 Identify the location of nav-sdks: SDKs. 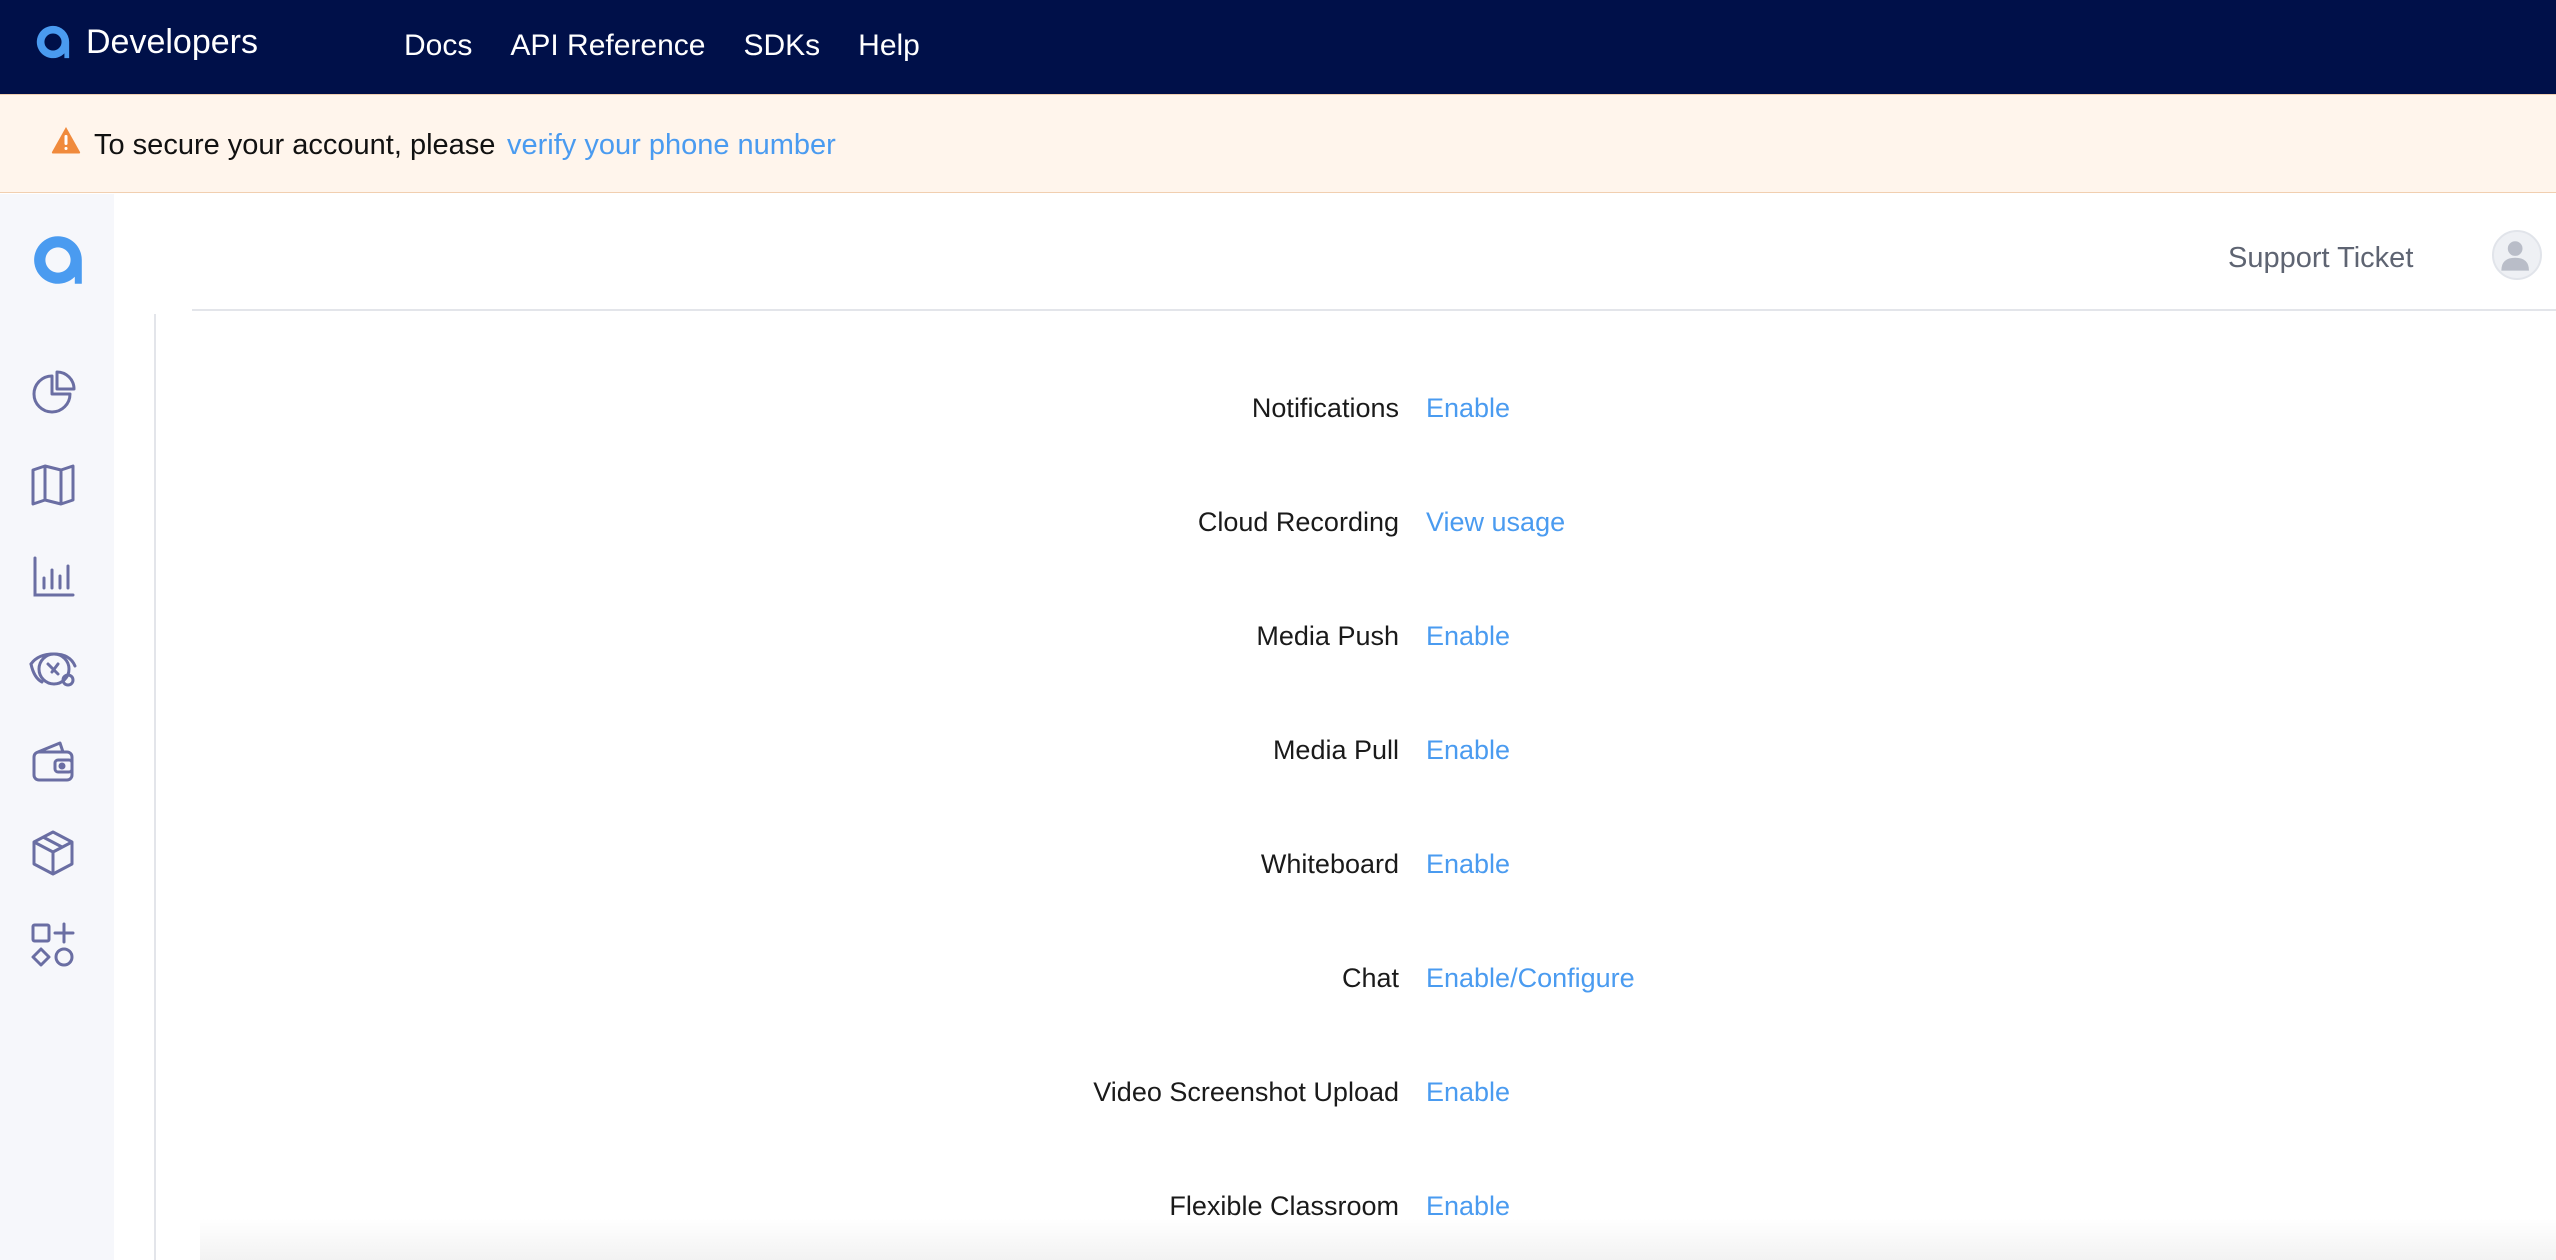
(781, 46).